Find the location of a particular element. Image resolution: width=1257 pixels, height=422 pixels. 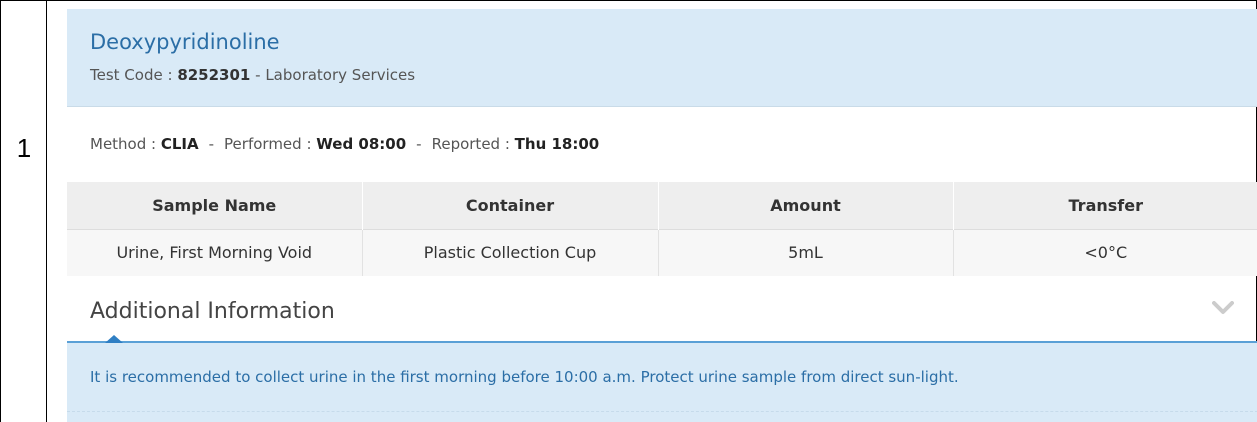

additional-info-toggle: Additional Information is located at coordinates (662, 309).